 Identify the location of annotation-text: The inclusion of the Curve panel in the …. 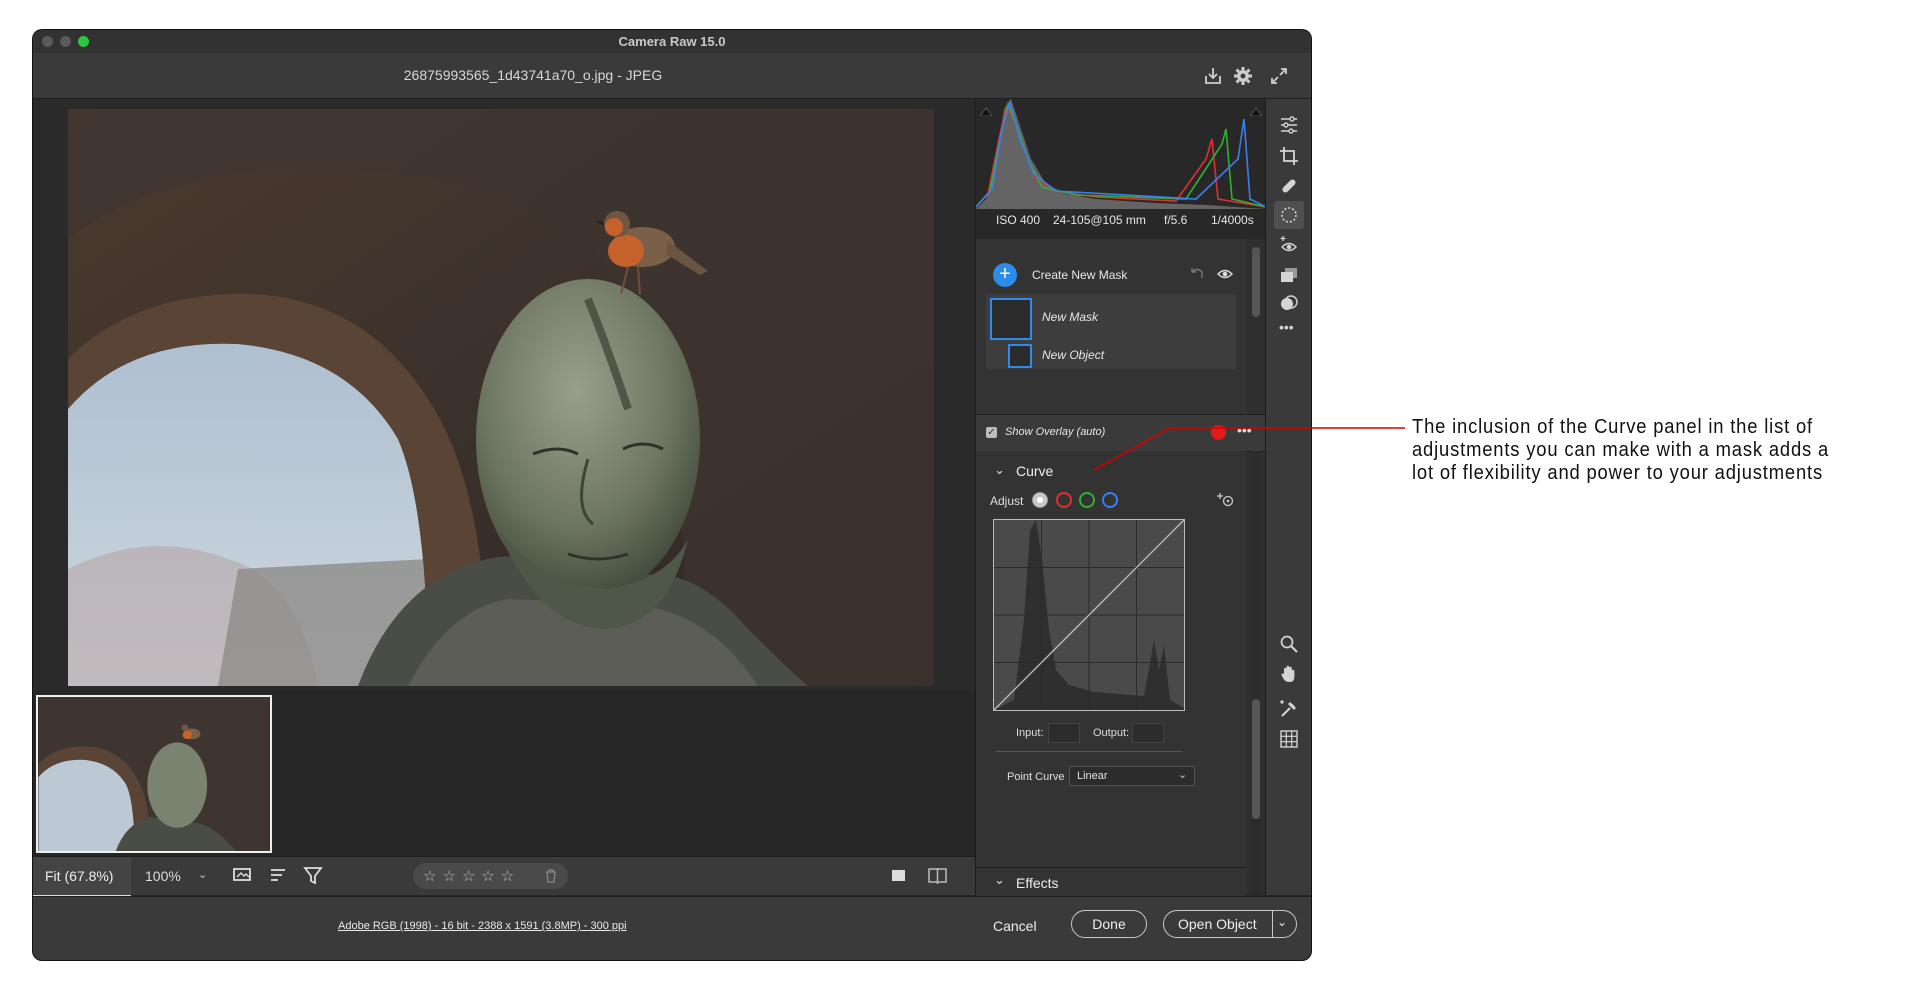
(1621, 450).